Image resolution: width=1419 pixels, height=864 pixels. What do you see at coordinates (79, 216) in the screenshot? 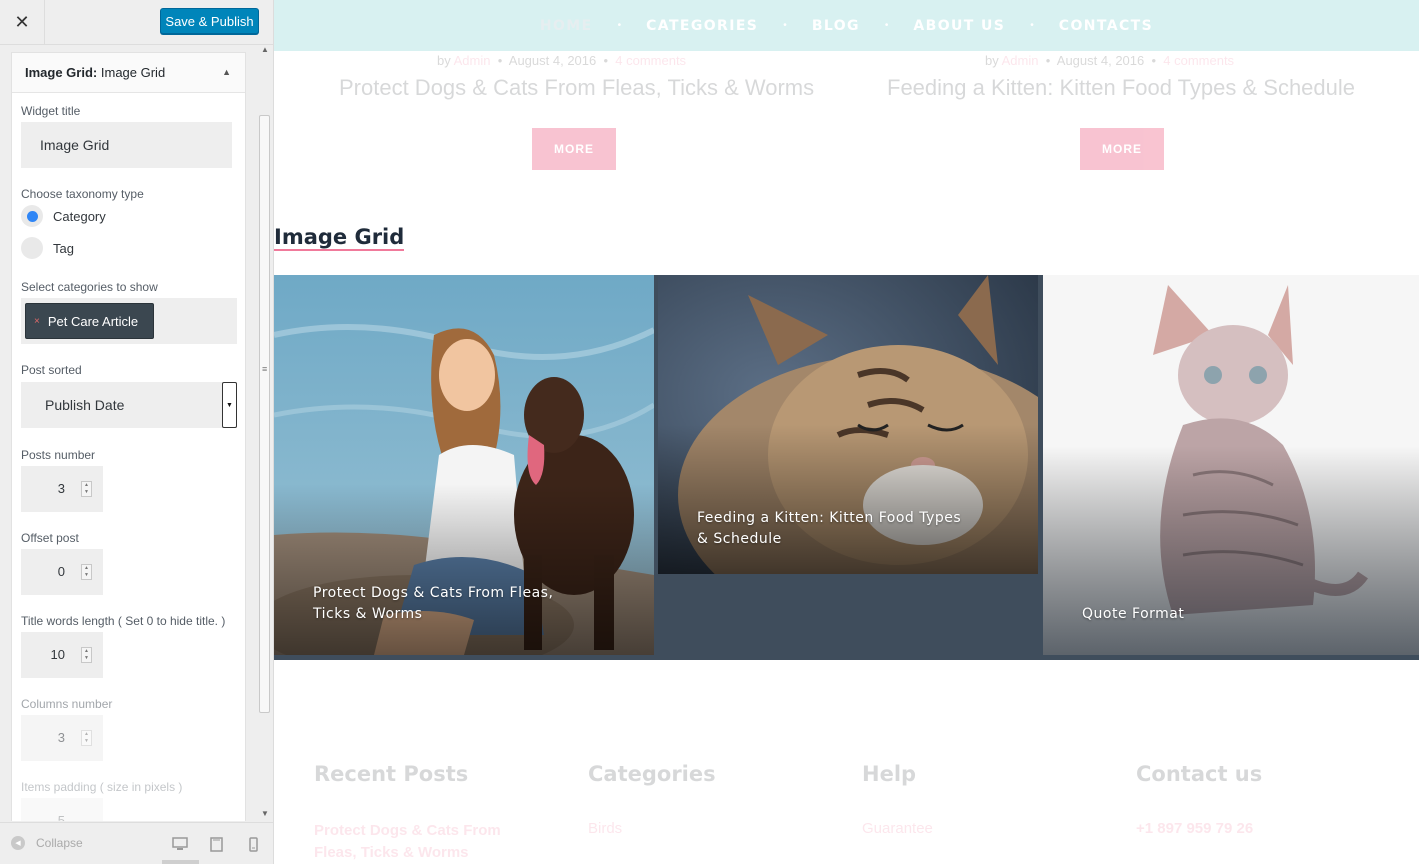
I see `radio-category-label: Category` at bounding box center [79, 216].